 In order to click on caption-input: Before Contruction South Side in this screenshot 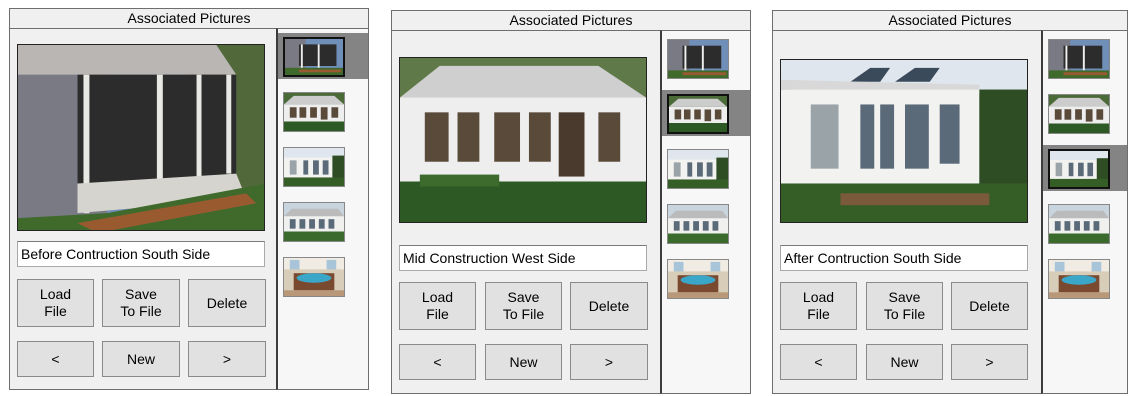, I will do `click(141, 254)`.